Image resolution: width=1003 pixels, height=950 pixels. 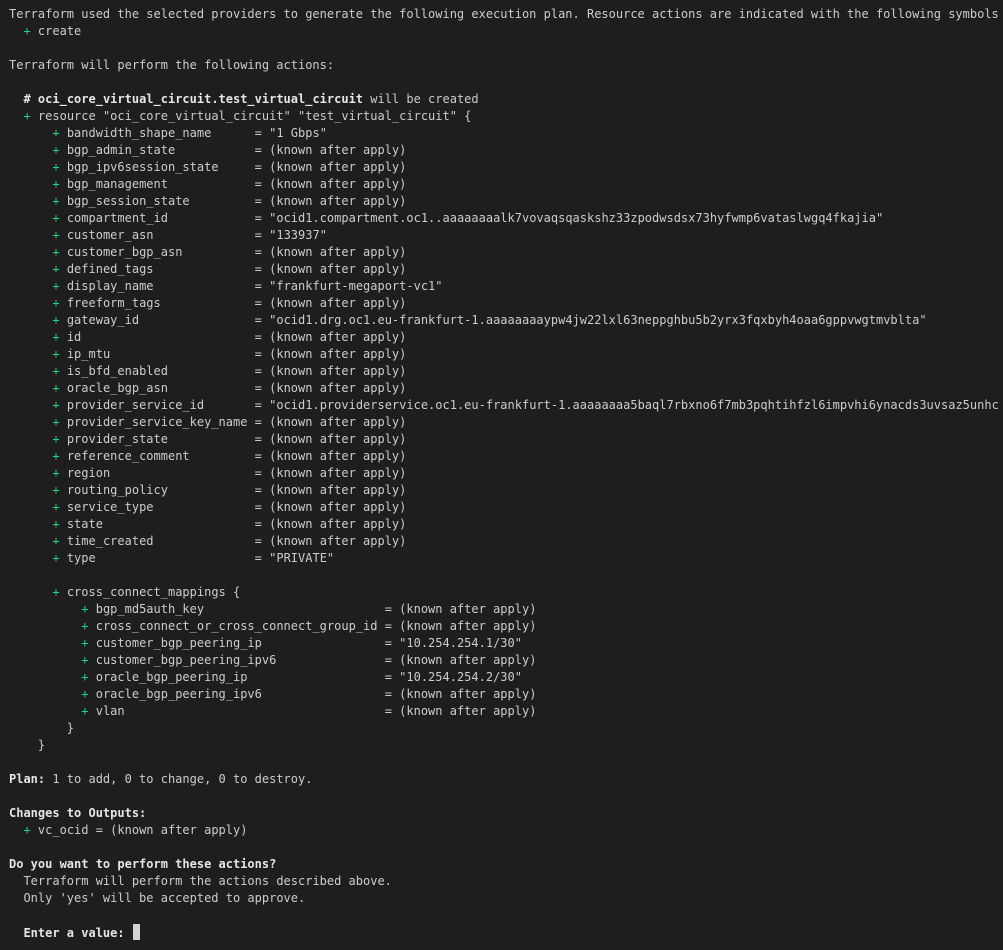 What do you see at coordinates (164, 898) in the screenshot?
I see `prompt-description-2: Only 'yes' will be accepted to approve.` at bounding box center [164, 898].